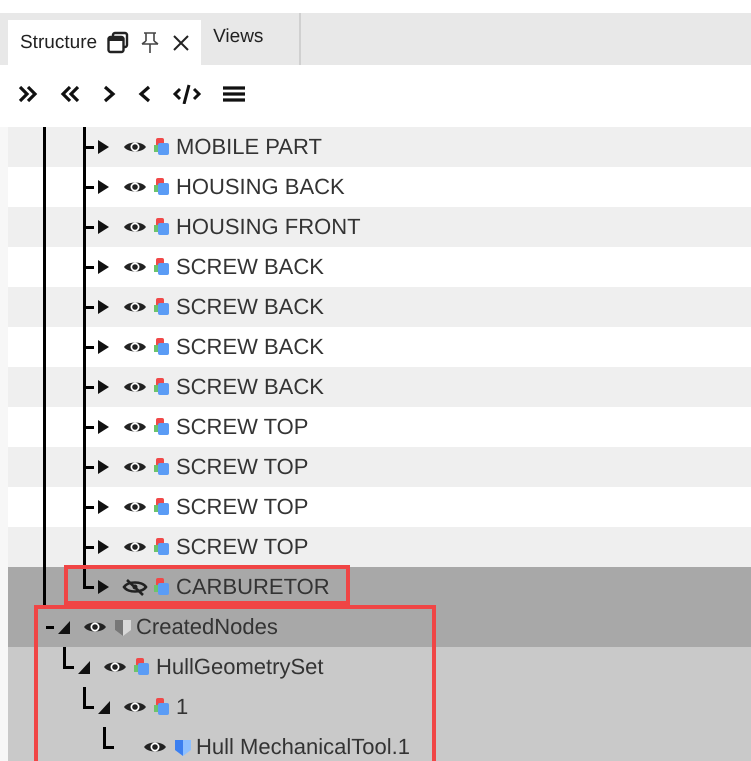 Image resolution: width=751 pixels, height=761 pixels. I want to click on tree-row: MOBILE PART, so click(379, 147).